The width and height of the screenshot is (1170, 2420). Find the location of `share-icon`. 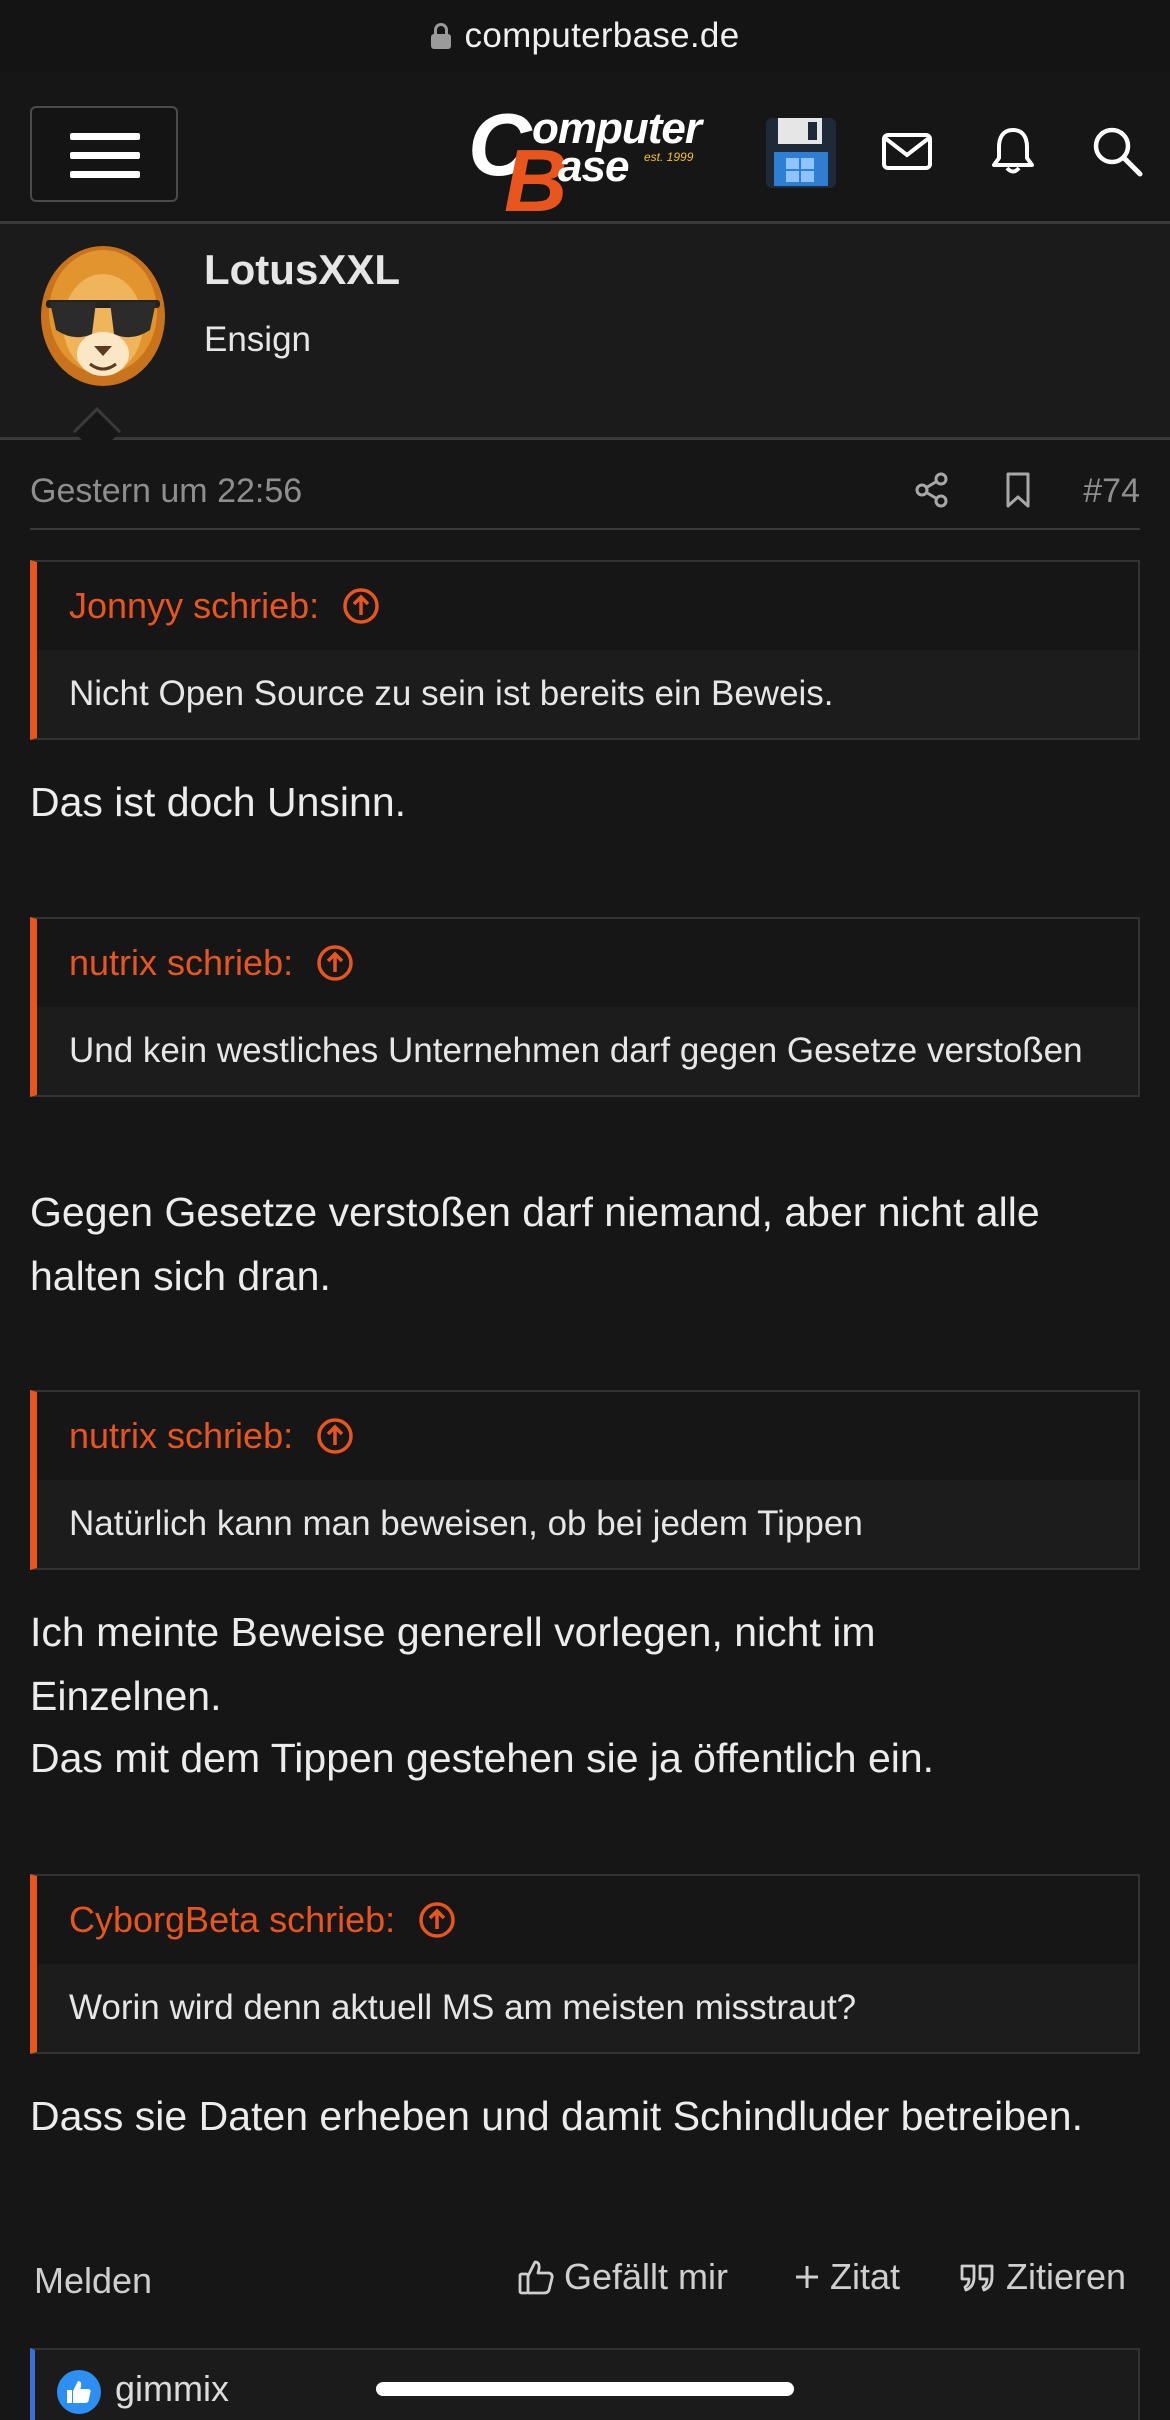

share-icon is located at coordinates (932, 490).